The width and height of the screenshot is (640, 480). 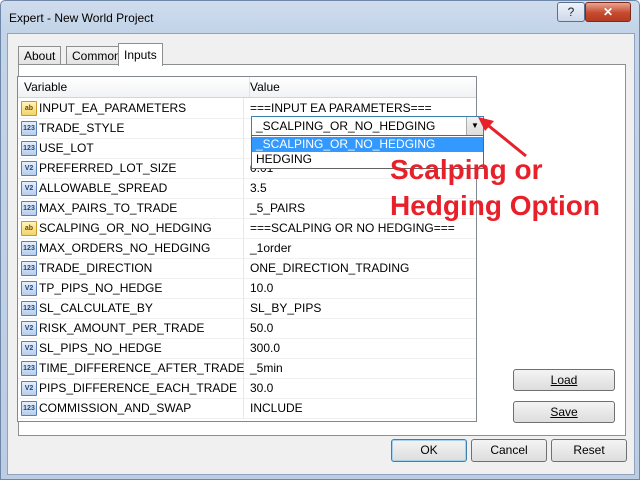 What do you see at coordinates (113, 108) in the screenshot?
I see `variable-name: INPUT_EA_PARAMETERS` at bounding box center [113, 108].